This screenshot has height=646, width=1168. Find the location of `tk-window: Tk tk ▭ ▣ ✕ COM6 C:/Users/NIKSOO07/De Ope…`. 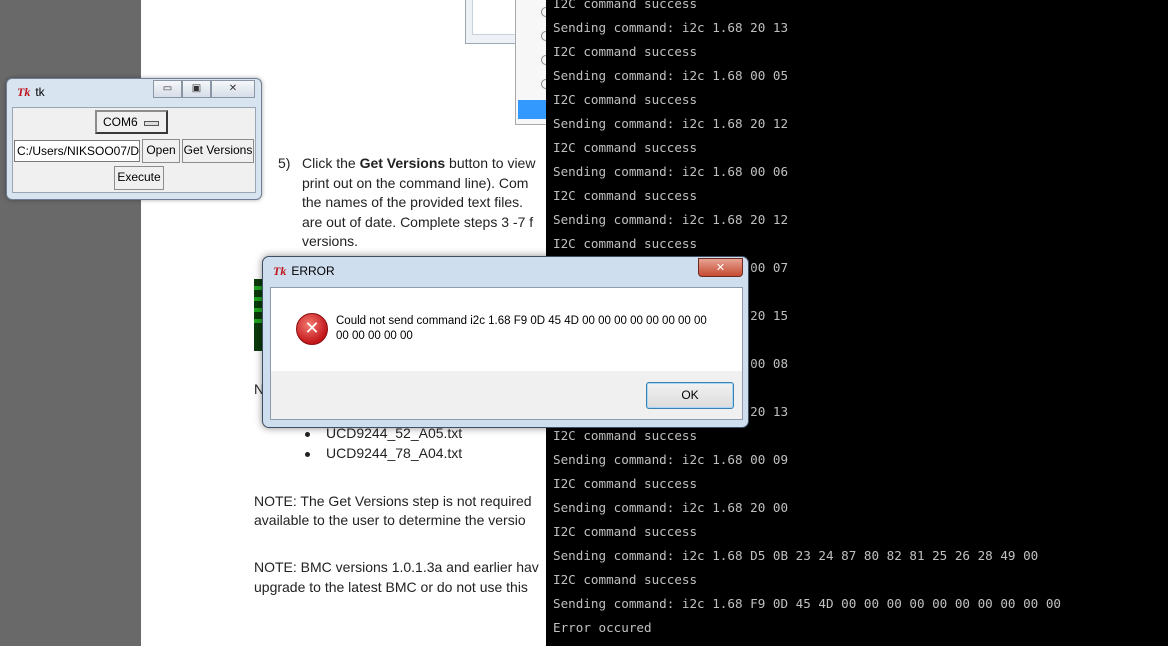

tk-window: Tk tk ▭ ▣ ✕ COM6 C:/Users/NIKSOO07/De Ope… is located at coordinates (134, 139).